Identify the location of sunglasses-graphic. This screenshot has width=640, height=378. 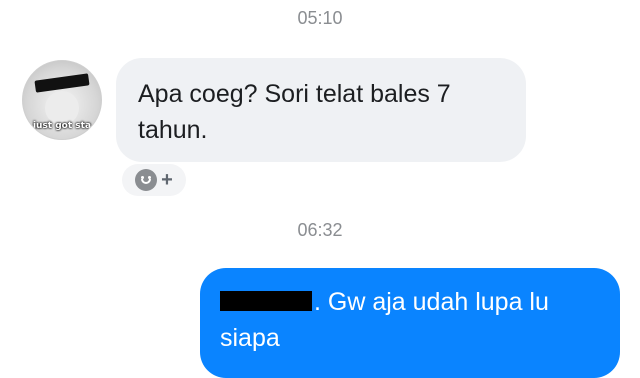
(62, 83).